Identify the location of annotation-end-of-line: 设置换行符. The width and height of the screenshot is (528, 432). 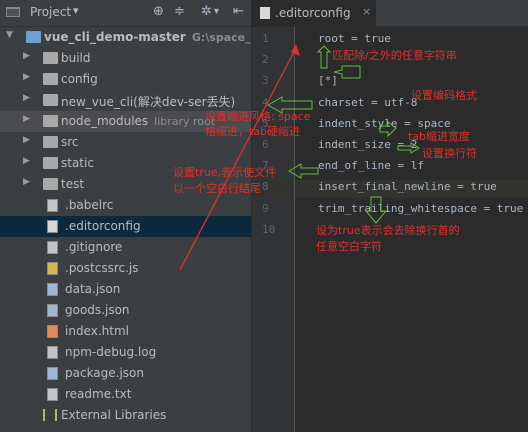
(449, 153).